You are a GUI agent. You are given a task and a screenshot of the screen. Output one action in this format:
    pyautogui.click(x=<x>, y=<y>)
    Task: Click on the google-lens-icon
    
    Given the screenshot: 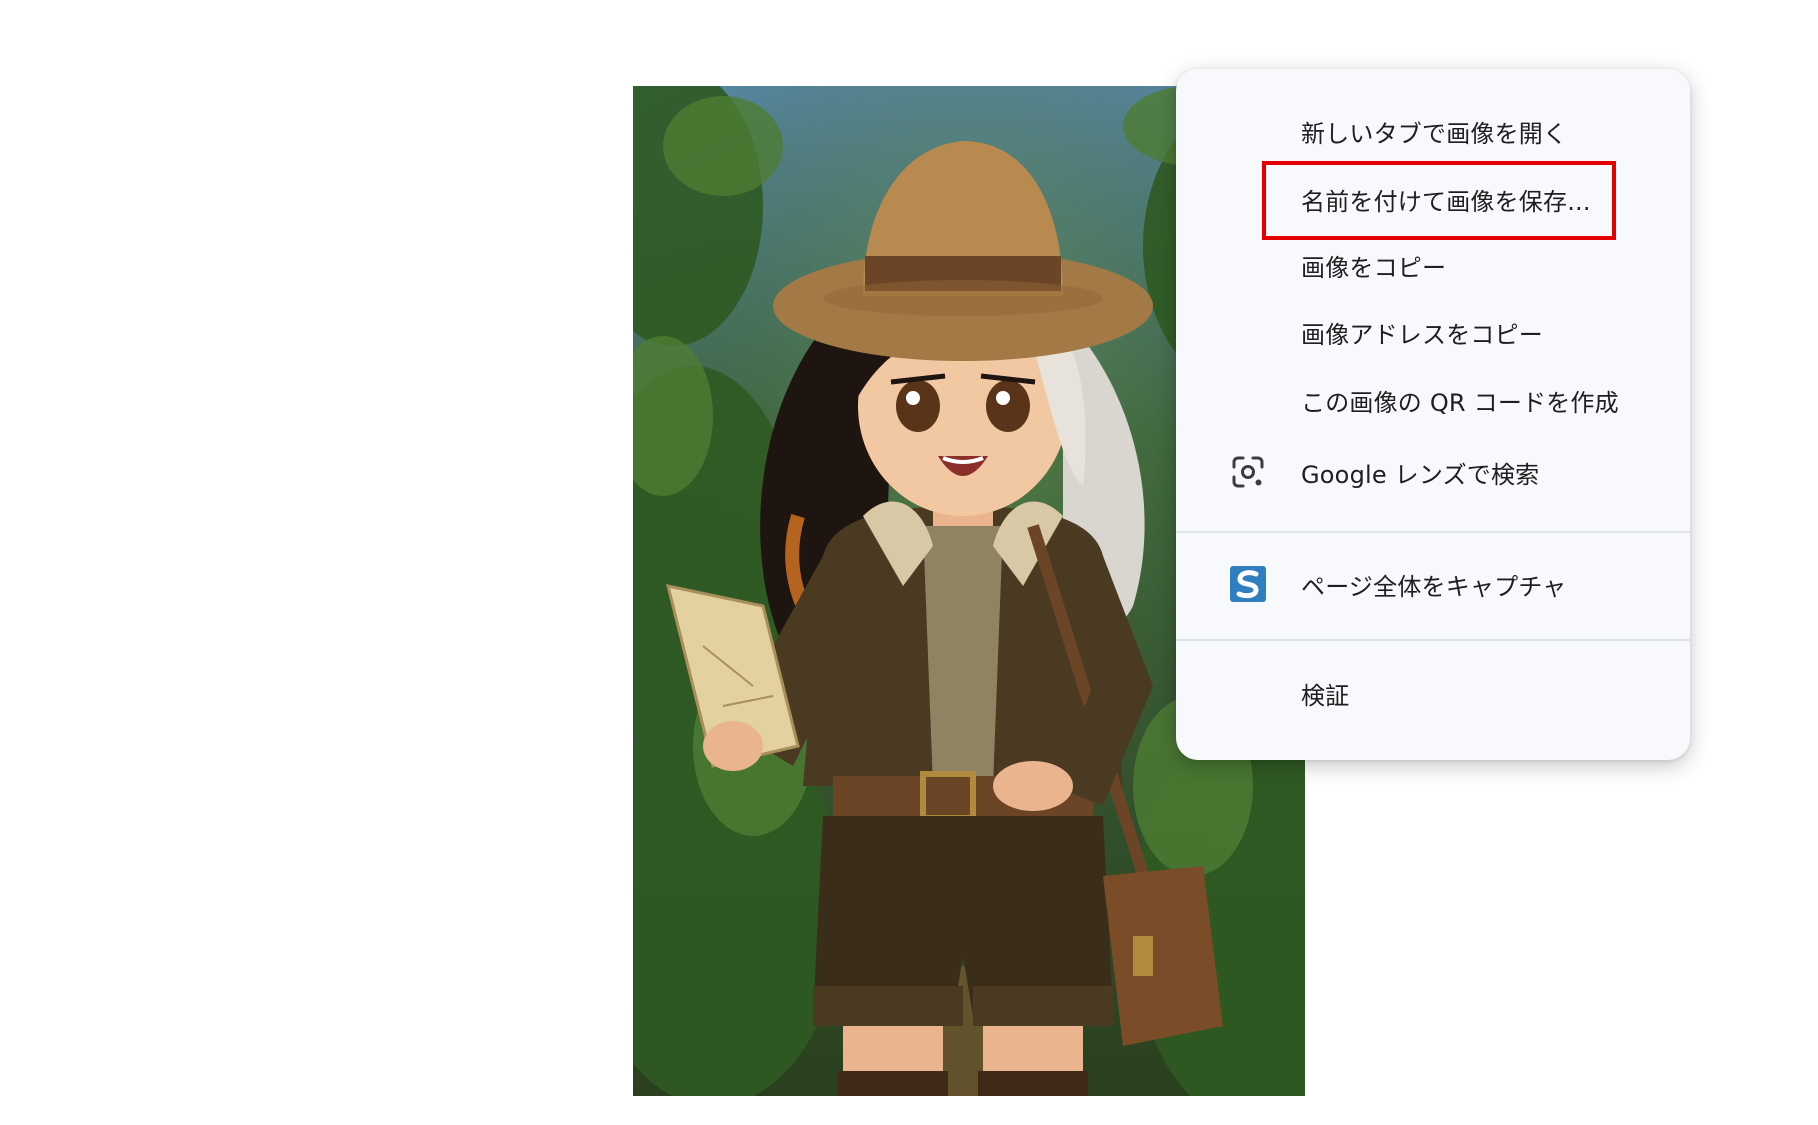 What is the action you would take?
    pyautogui.click(x=1248, y=472)
    